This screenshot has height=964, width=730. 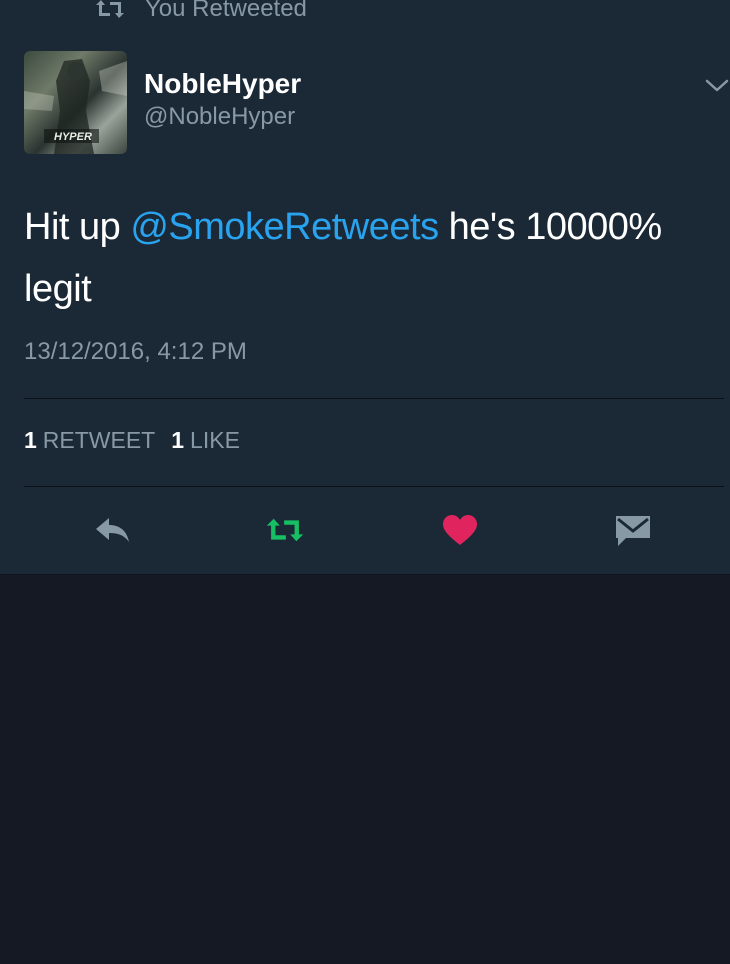 What do you see at coordinates (30, 440) in the screenshot?
I see `retweet-count: 1` at bounding box center [30, 440].